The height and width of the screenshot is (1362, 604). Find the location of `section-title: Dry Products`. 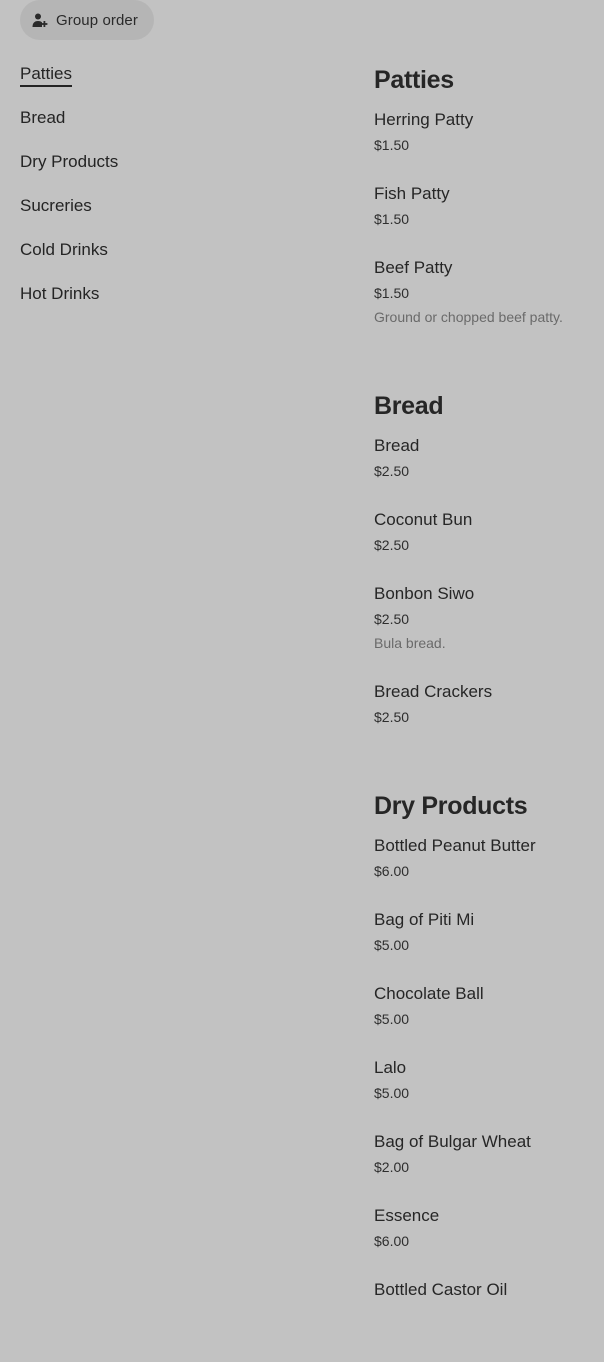

section-title: Dry Products is located at coordinates (451, 806).